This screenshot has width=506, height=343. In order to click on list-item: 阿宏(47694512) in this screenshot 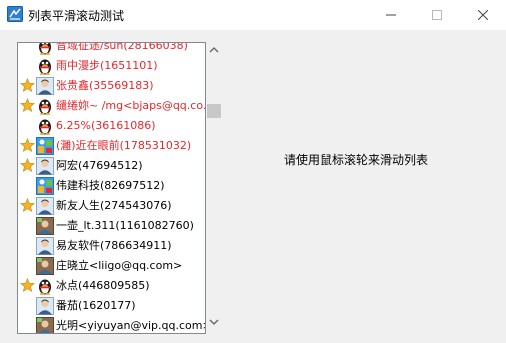, I will do `click(111, 166)`.